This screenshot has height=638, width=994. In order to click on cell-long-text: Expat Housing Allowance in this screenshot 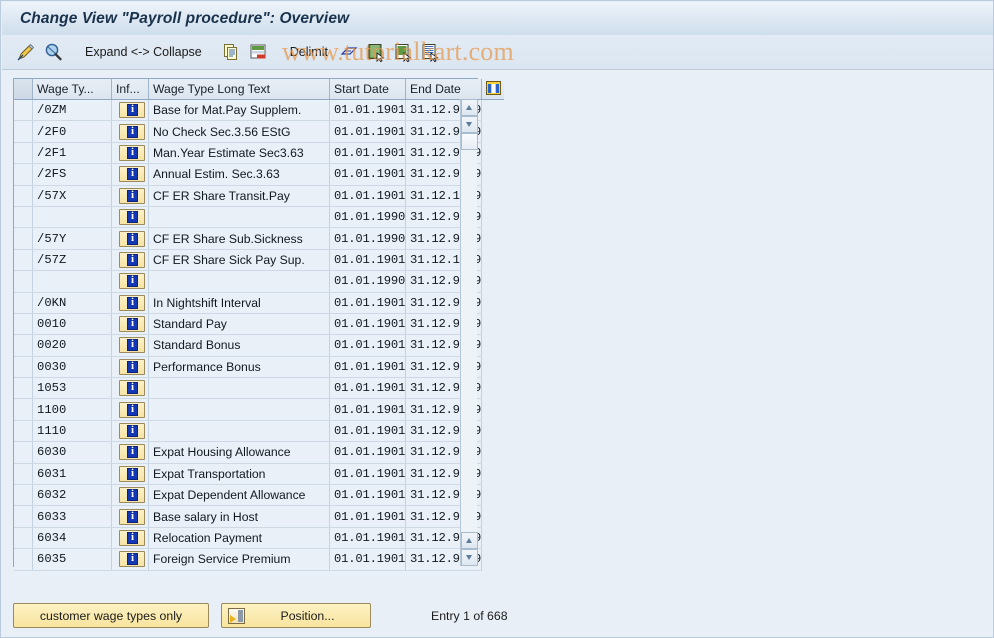, I will do `click(239, 452)`.